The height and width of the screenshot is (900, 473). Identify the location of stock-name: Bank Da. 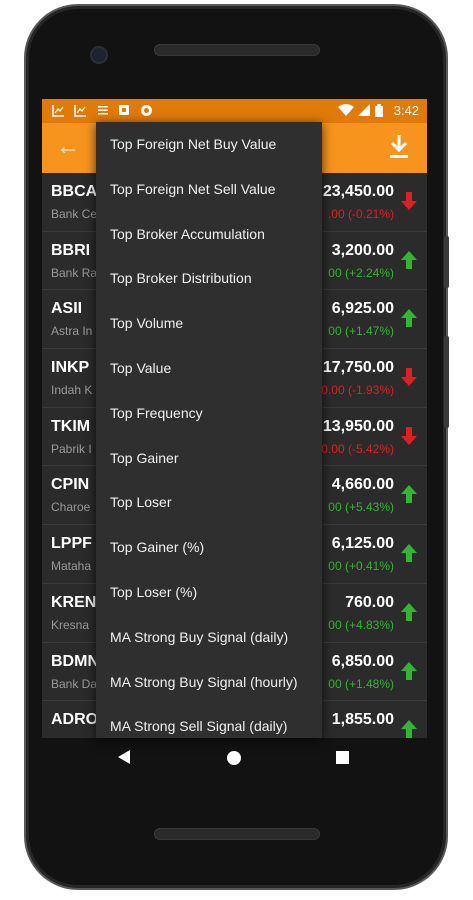
(74, 683).